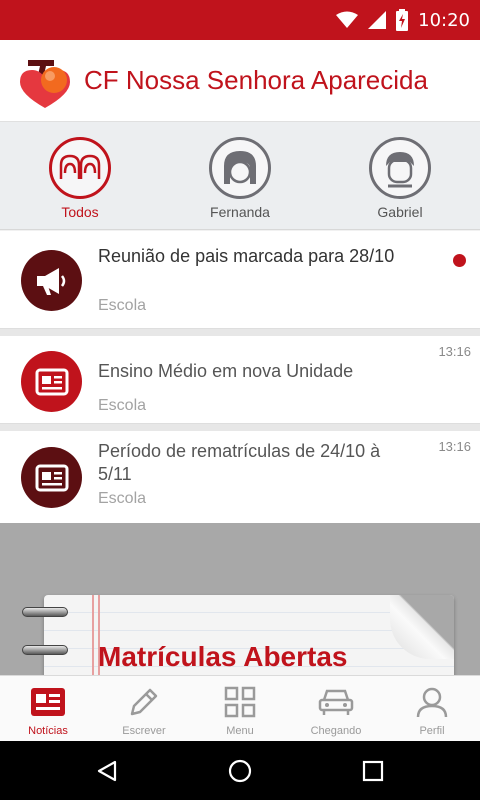  What do you see at coordinates (226, 371) in the screenshot?
I see `news-title: Ensino Médio em nova Unidade` at bounding box center [226, 371].